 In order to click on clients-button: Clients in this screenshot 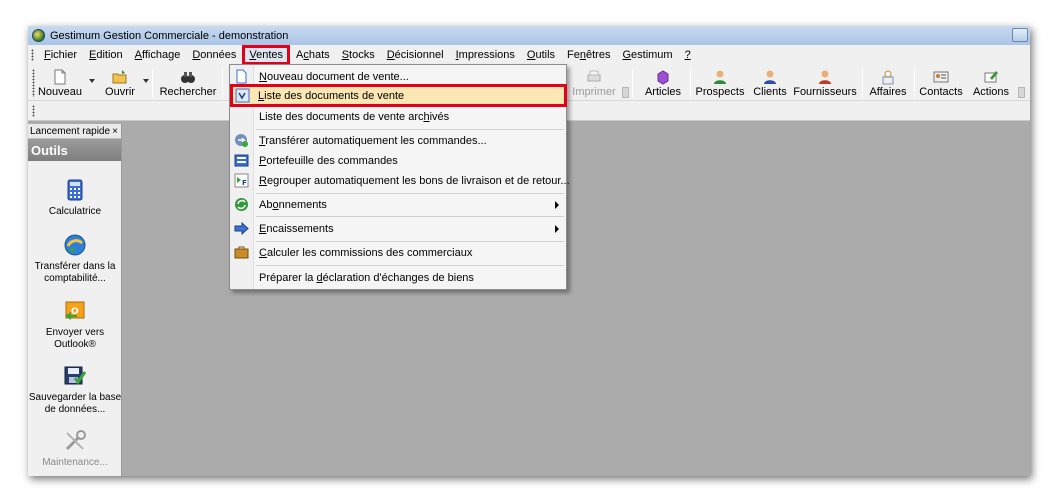, I will do `click(770, 83)`.